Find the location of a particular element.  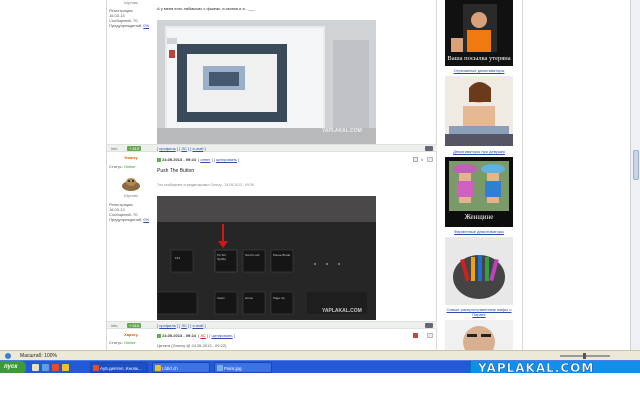

post2-profile-link: профиль is located at coordinates (167, 325).